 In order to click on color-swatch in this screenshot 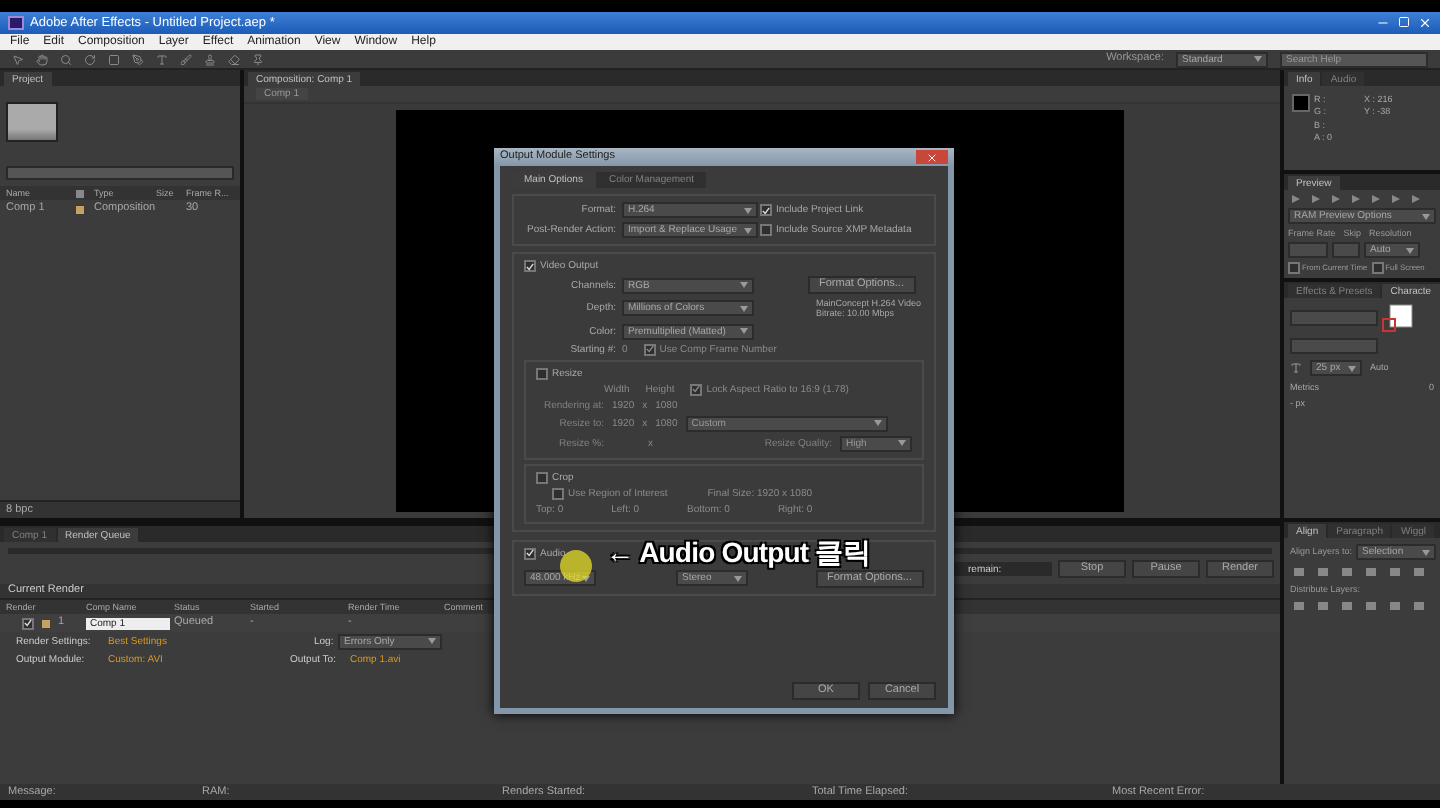, I will do `click(1301, 103)`.